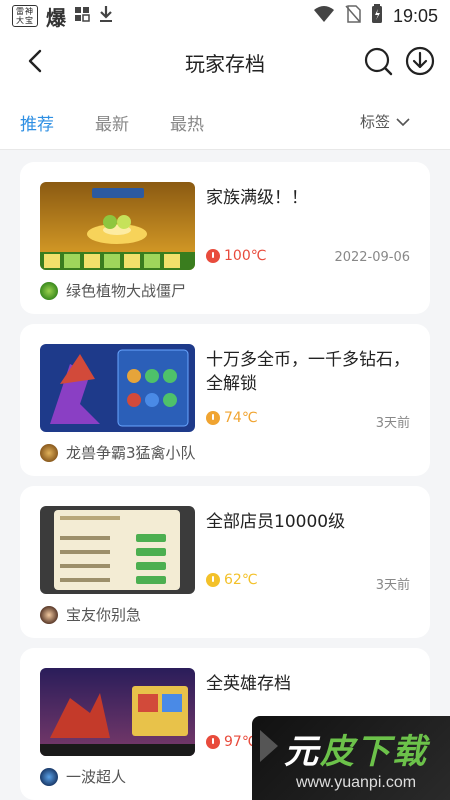 Image resolution: width=450 pixels, height=800 pixels. What do you see at coordinates (104, 615) in the screenshot?
I see `game-name: 宝友你别急` at bounding box center [104, 615].